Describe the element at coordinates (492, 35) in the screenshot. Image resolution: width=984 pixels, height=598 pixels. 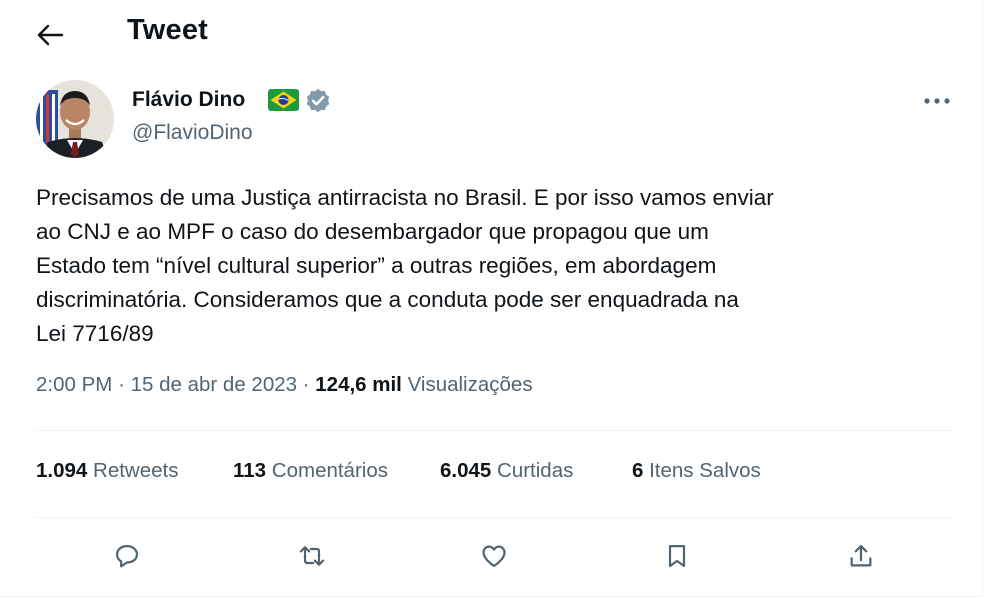
I see `top-bar: Tweet` at that location.